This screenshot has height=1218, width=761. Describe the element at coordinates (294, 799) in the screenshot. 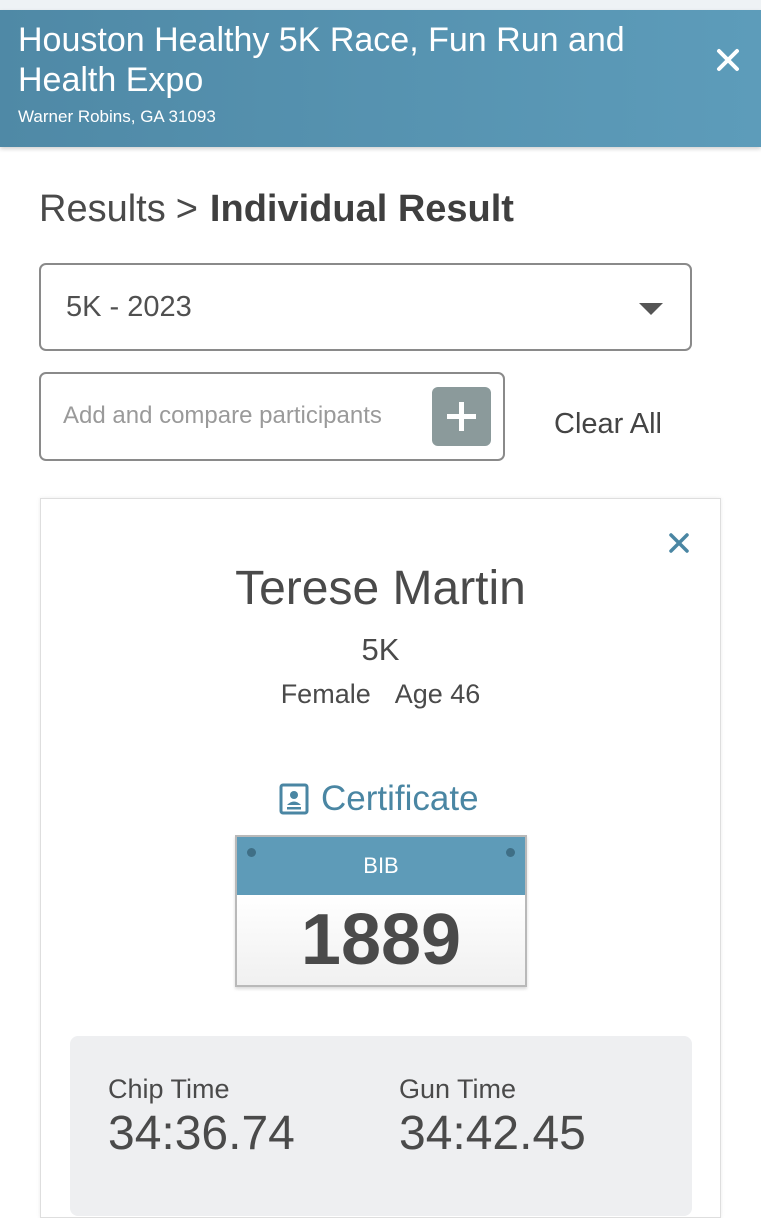

I see `certificate-icon` at that location.